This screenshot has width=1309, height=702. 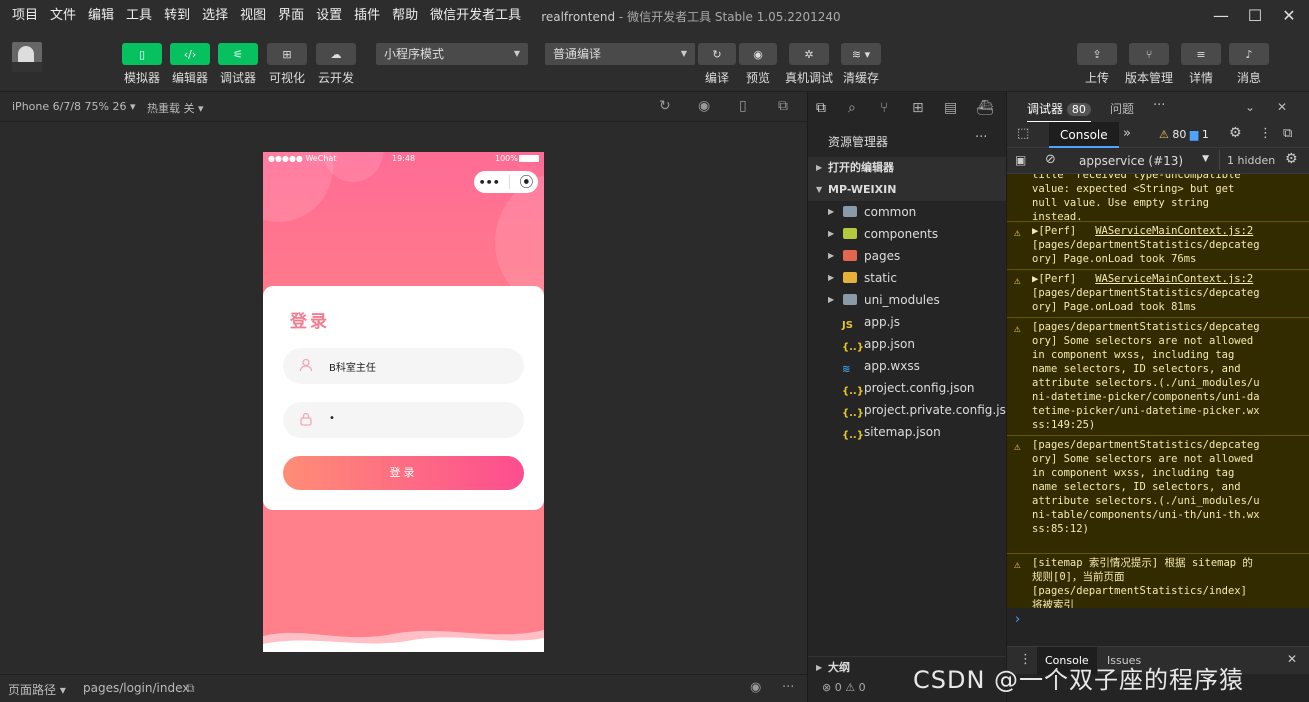 What do you see at coordinates (1122, 108) in the screenshot?
I see `tab-issues: 问题` at bounding box center [1122, 108].